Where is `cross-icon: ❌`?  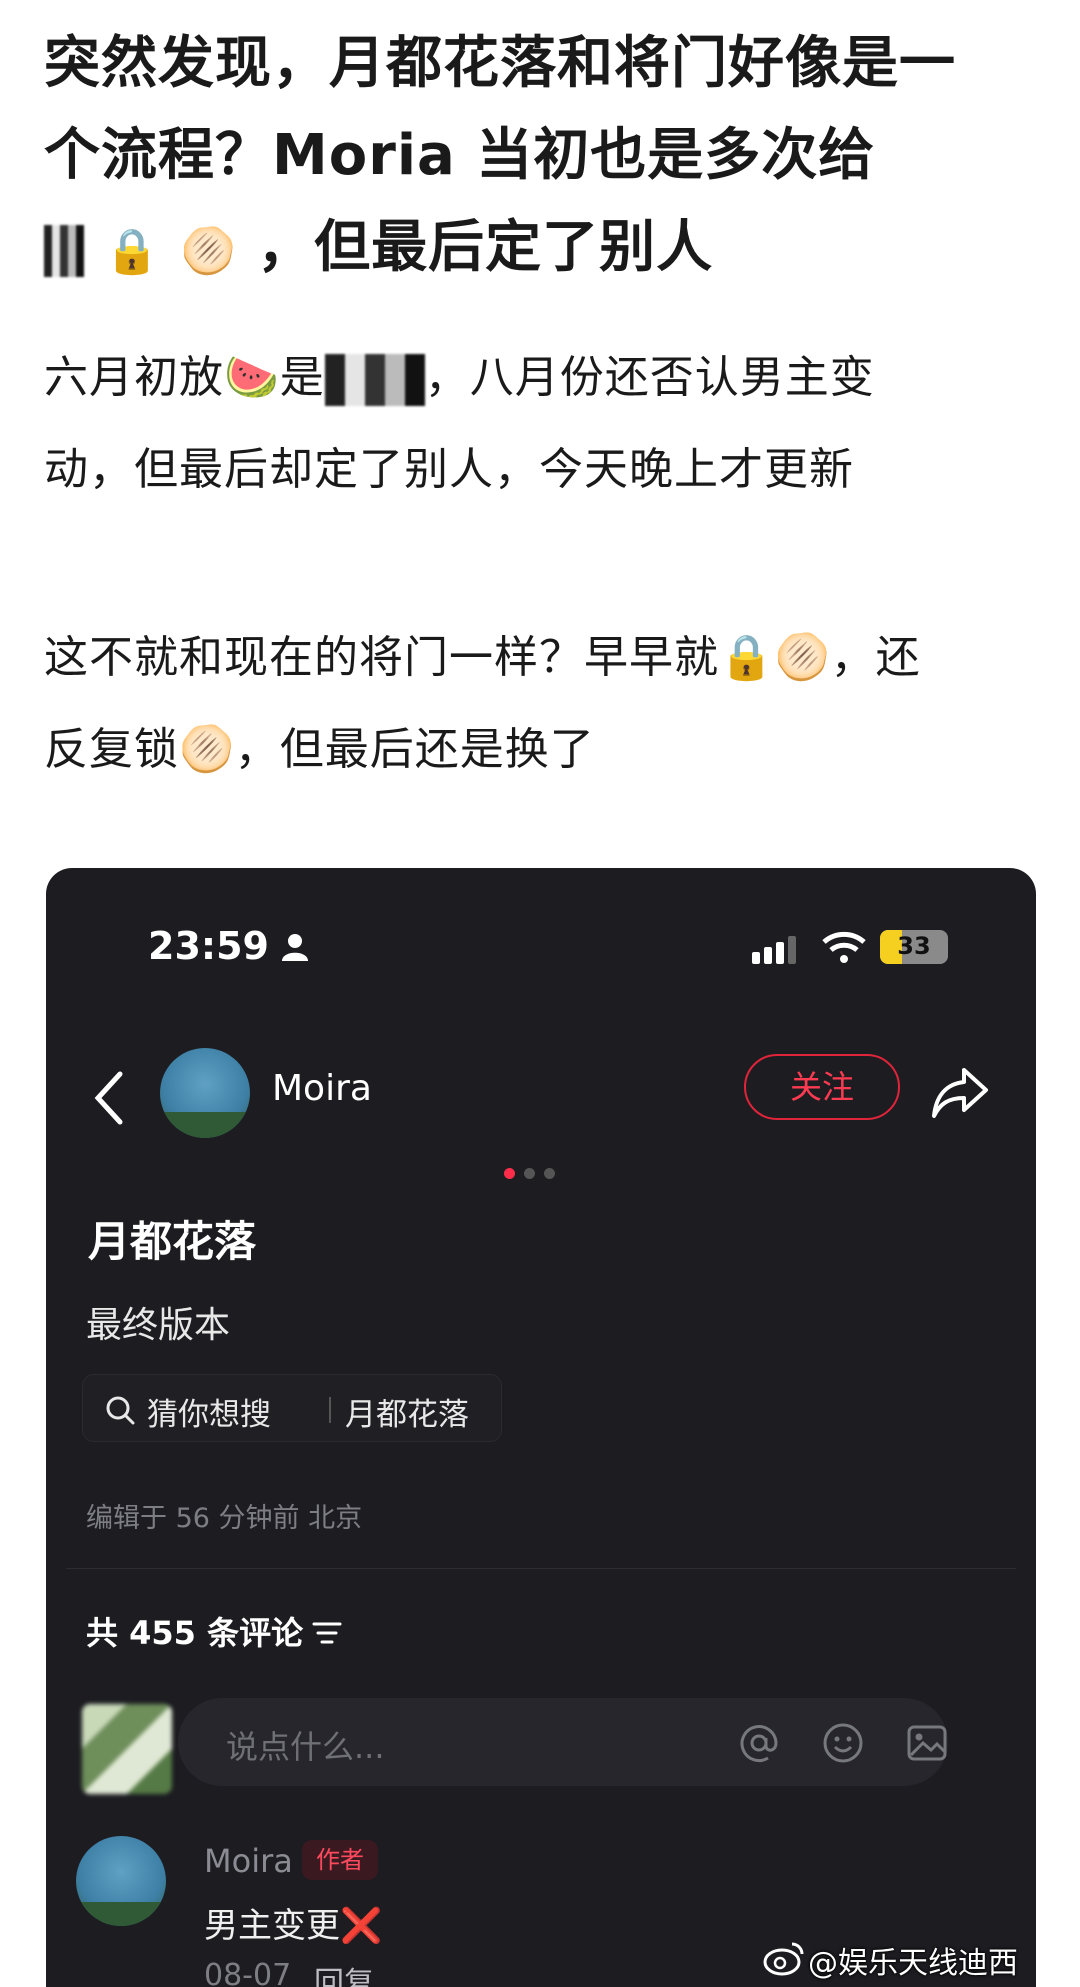 cross-icon: ❌ is located at coordinates (361, 1926).